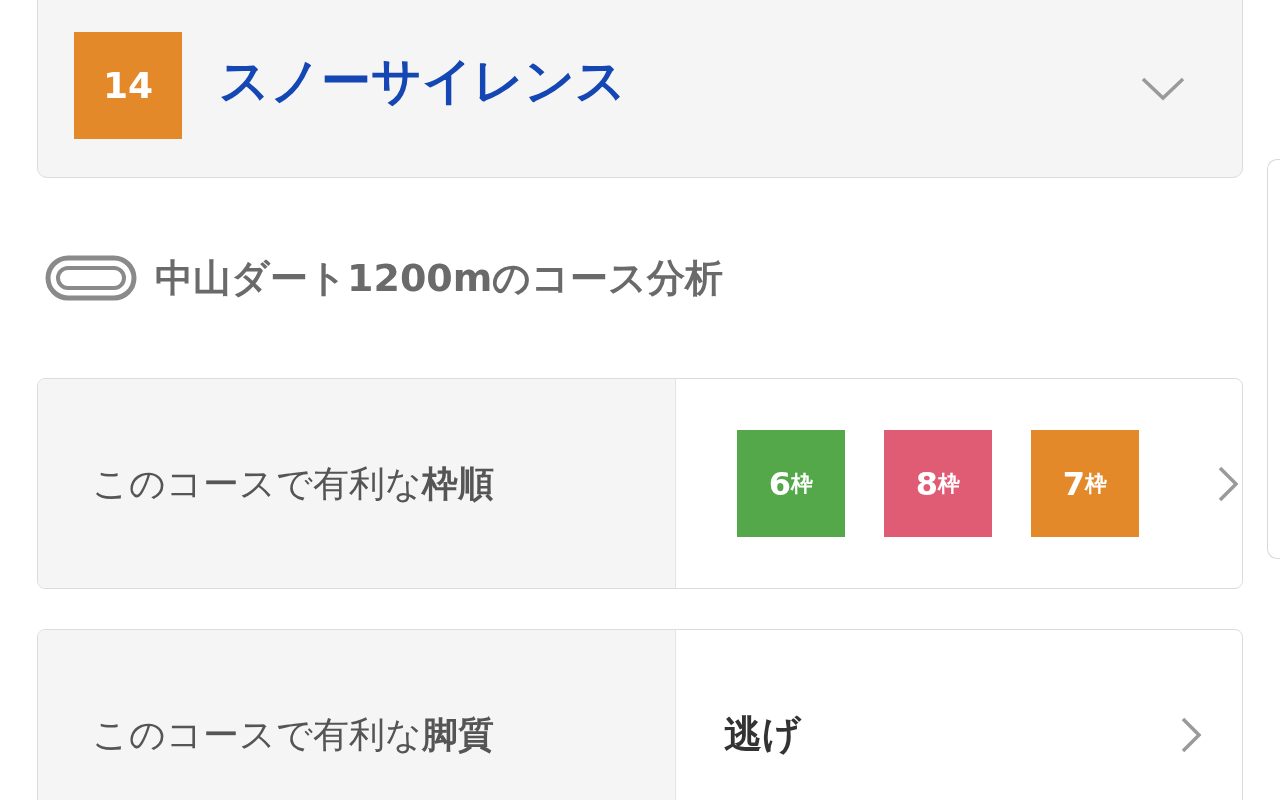  What do you see at coordinates (293, 734) in the screenshot?
I see `row-label: このコースで有利な脚質` at bounding box center [293, 734].